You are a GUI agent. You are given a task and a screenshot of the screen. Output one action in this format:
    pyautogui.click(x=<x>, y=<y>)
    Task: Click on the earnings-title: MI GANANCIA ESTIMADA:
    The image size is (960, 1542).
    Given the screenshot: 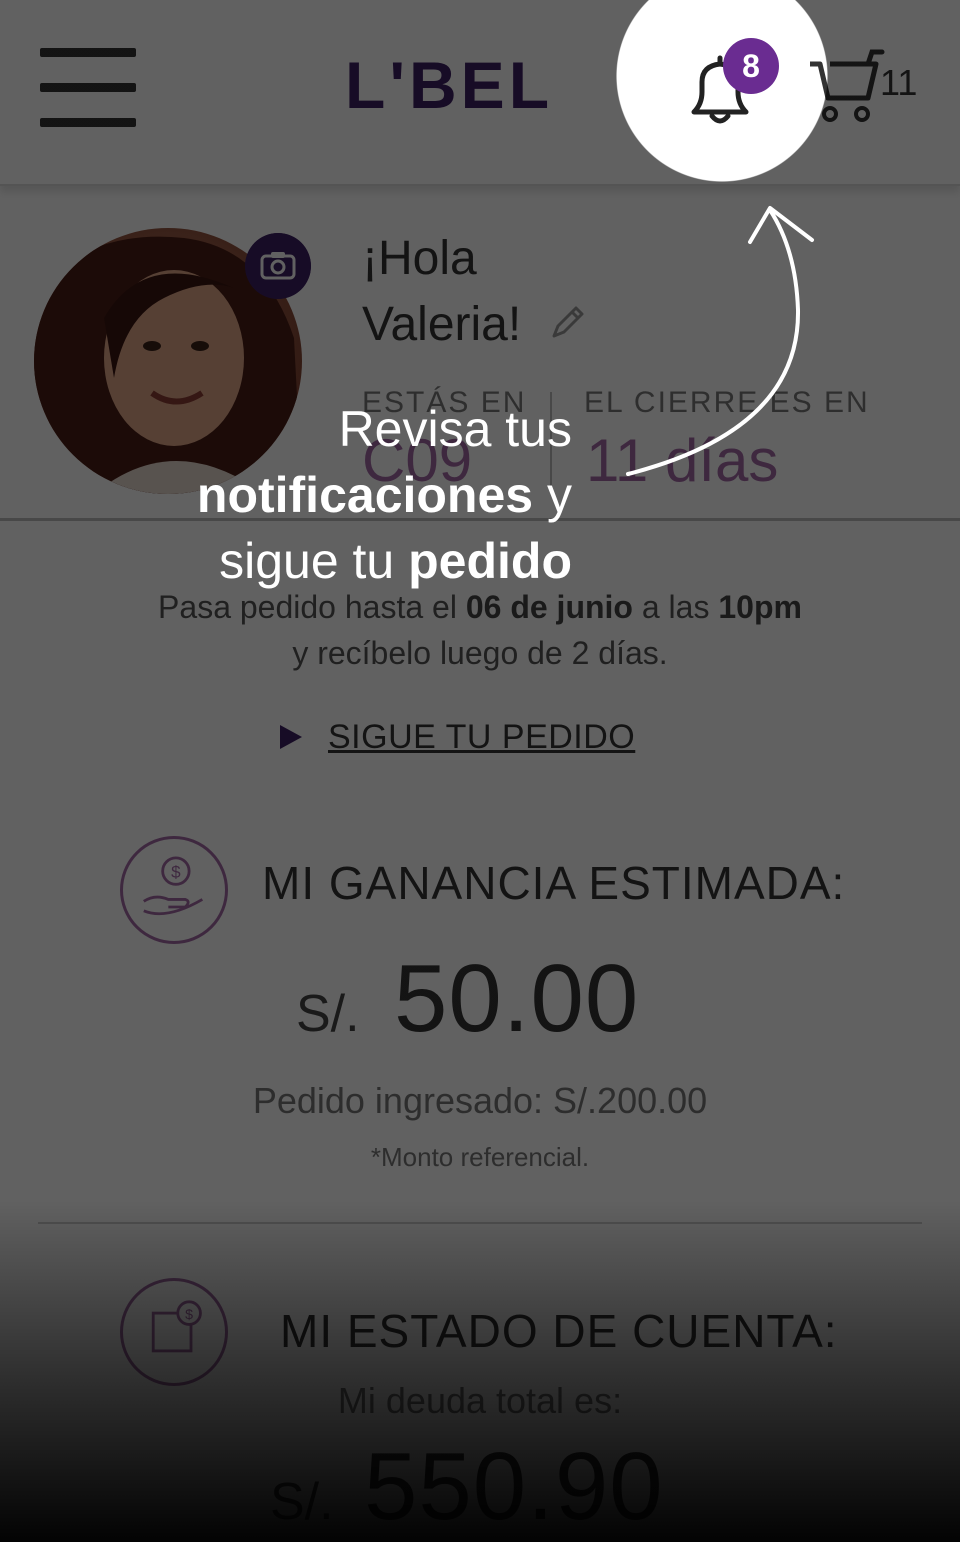 What is the action you would take?
    pyautogui.click(x=554, y=883)
    